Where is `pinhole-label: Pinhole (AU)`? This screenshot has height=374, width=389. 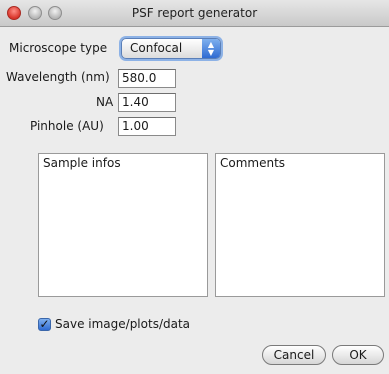
pinhole-label: Pinhole (AU) is located at coordinates (67, 126).